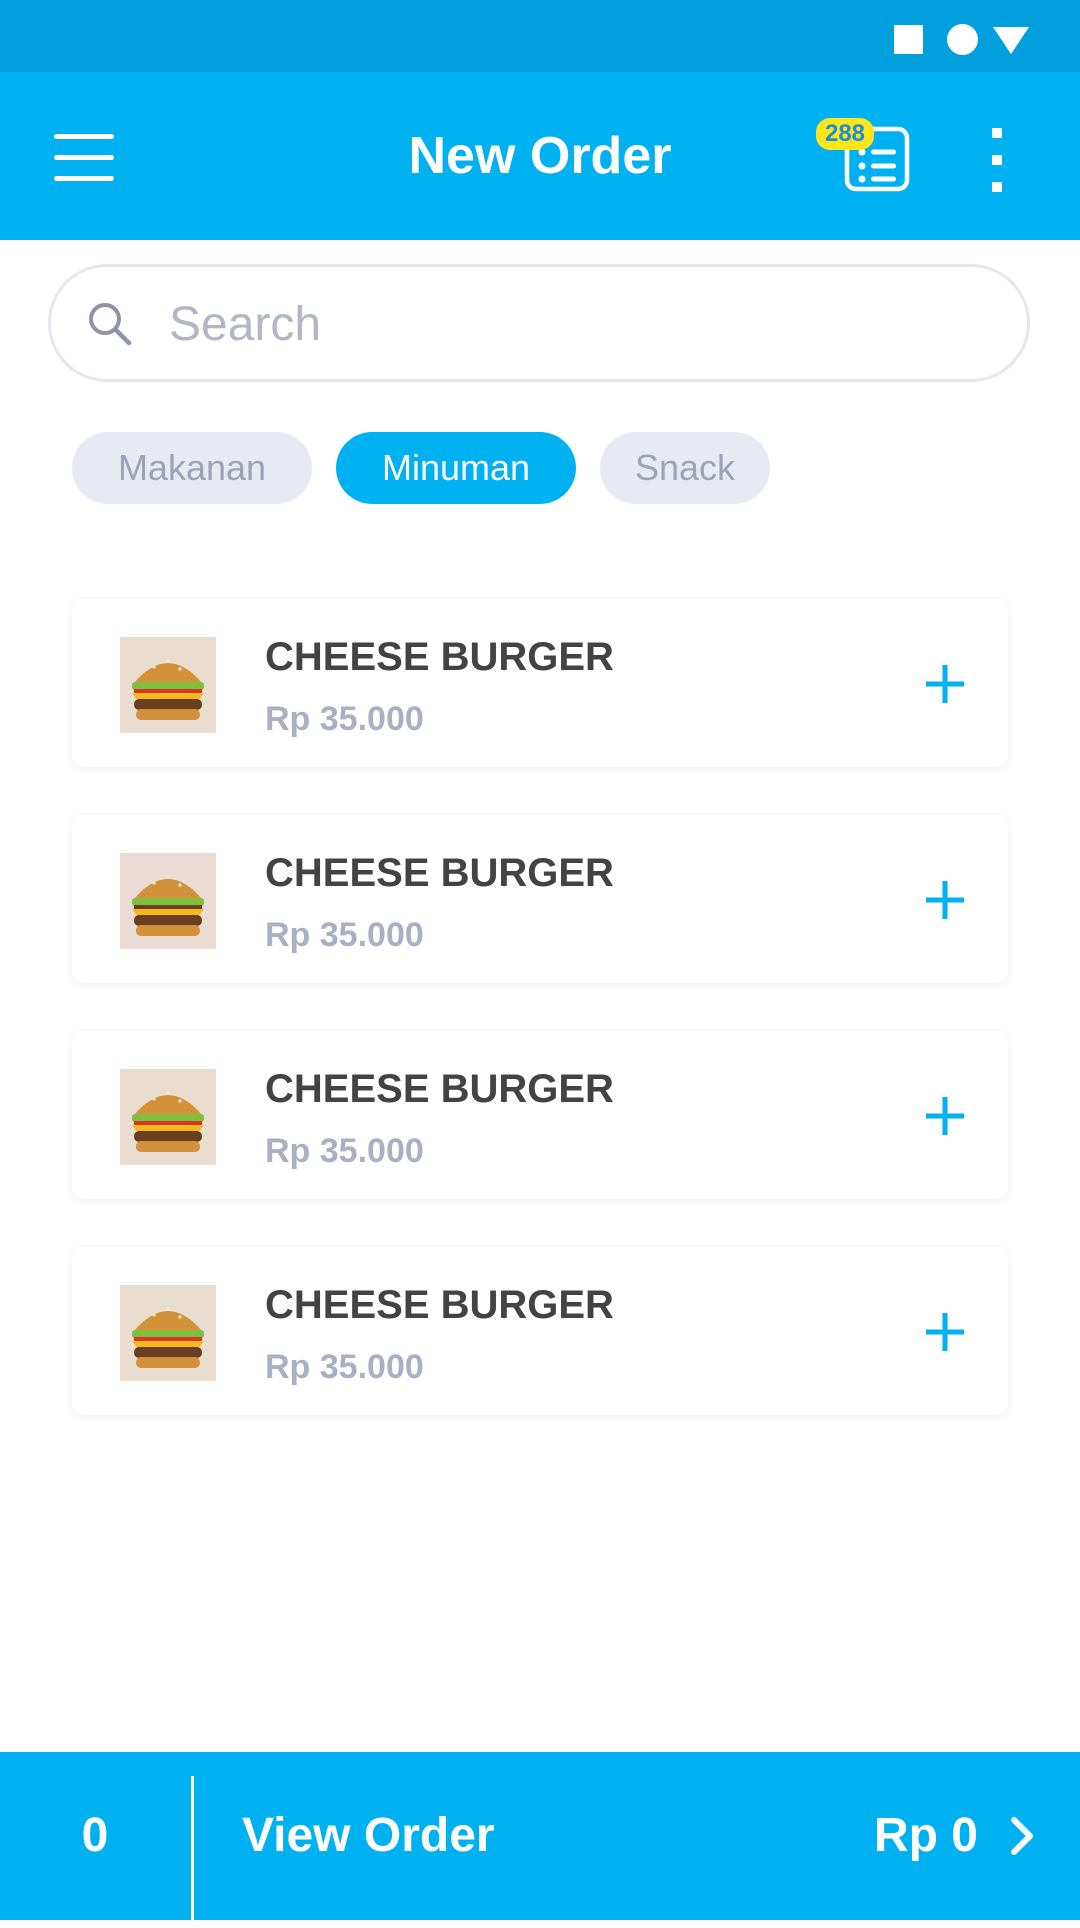 The height and width of the screenshot is (1928, 1080). What do you see at coordinates (192, 1852) in the screenshot?
I see `bottom-bar-divider` at bounding box center [192, 1852].